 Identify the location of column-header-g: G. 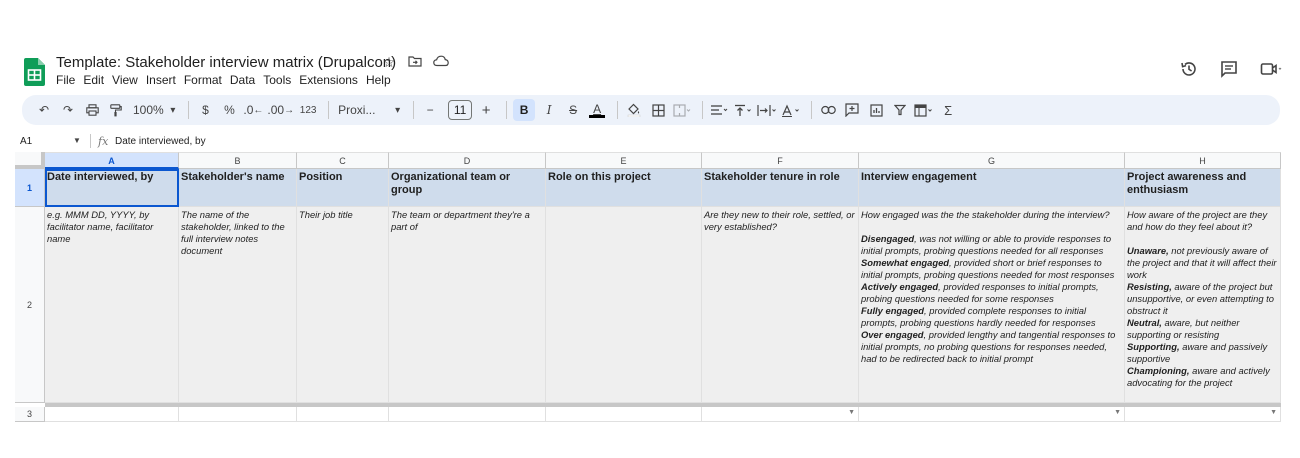
(992, 160).